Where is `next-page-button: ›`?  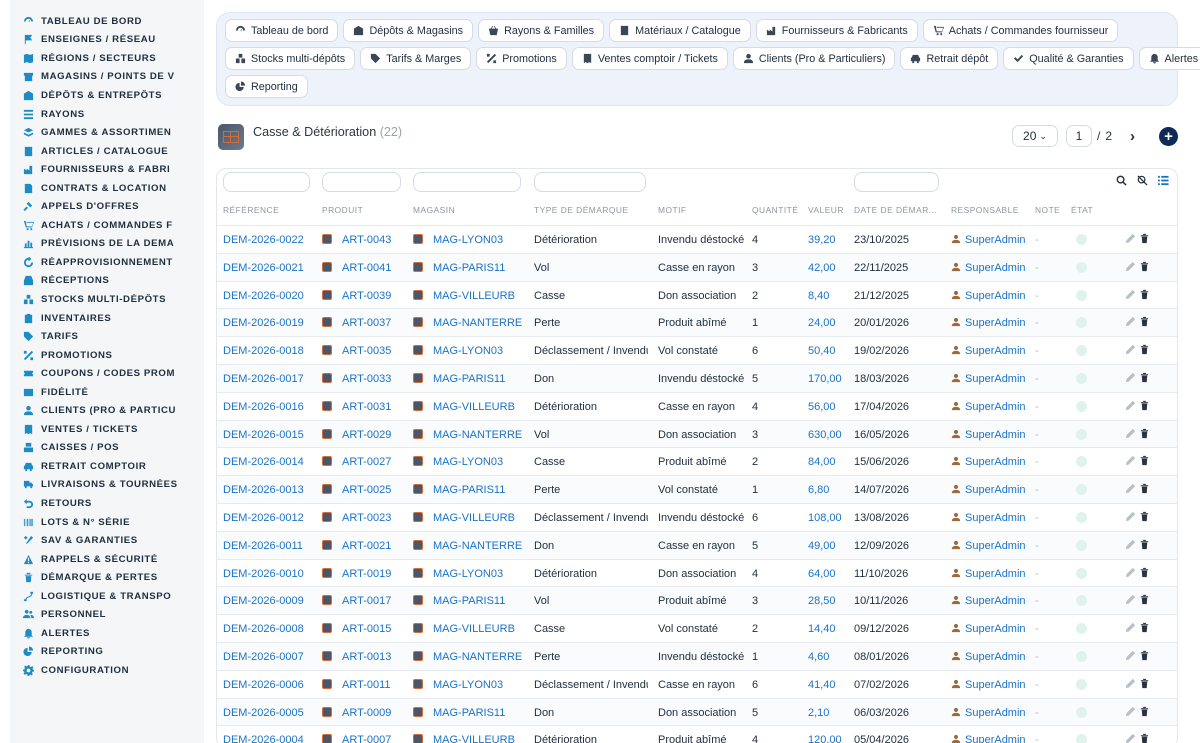 next-page-button: › is located at coordinates (1132, 136).